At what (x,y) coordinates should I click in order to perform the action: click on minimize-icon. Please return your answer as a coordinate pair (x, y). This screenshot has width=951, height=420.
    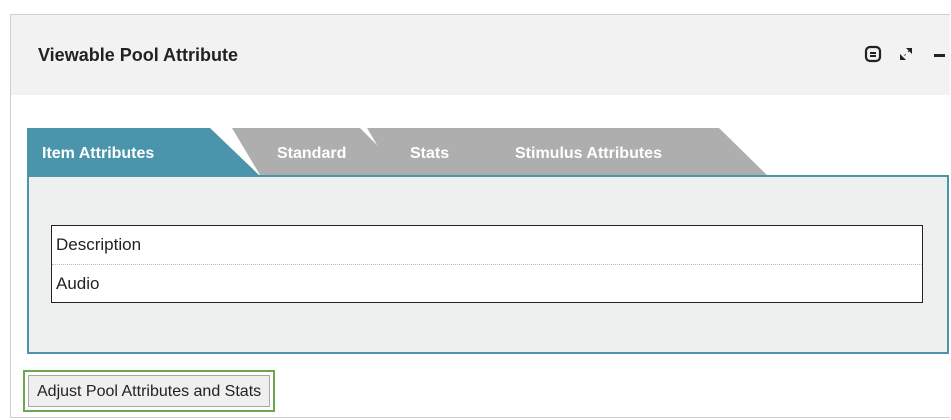
    Looking at the image, I should click on (939, 54).